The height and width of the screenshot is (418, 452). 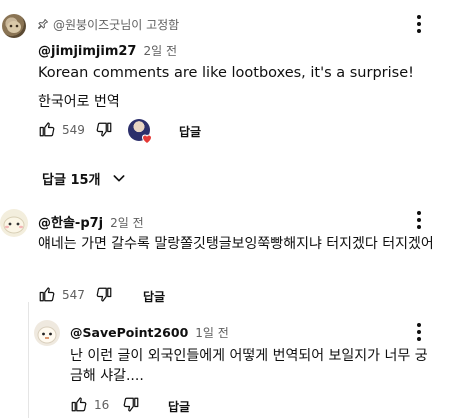 What do you see at coordinates (212, 332) in the screenshot?
I see `reply-time: 1일 전` at bounding box center [212, 332].